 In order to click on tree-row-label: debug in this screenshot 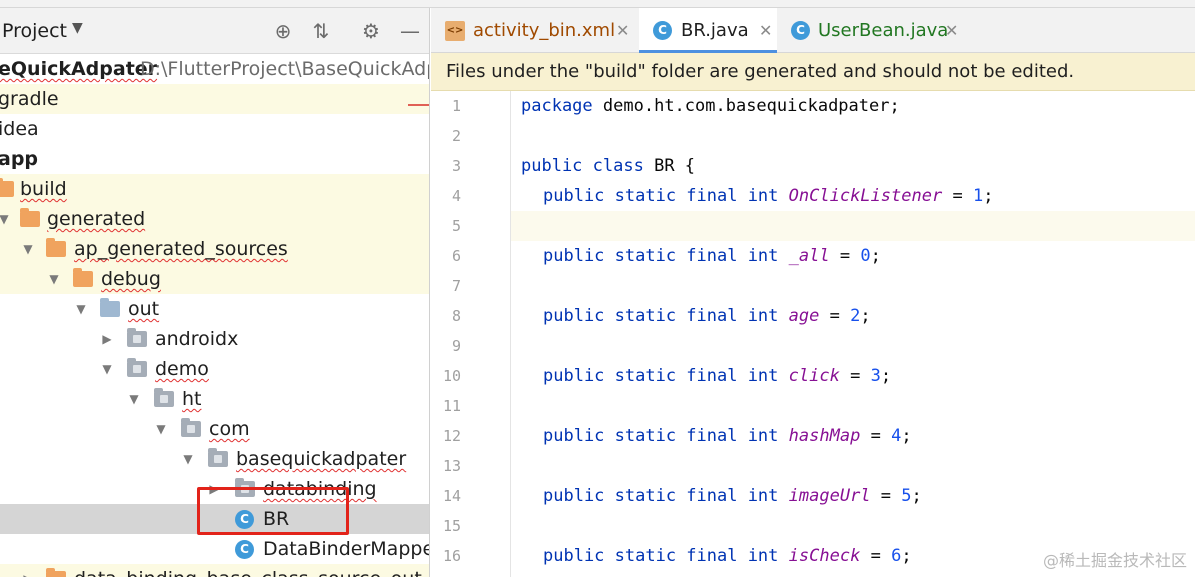, I will do `click(131, 279)`.